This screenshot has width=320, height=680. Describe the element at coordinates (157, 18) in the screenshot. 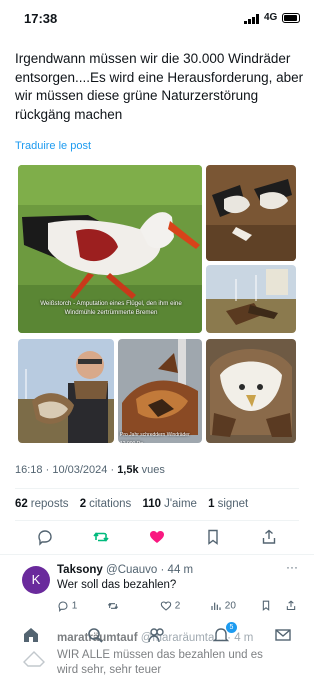

I see `status-bar: 17:38 4G` at that location.